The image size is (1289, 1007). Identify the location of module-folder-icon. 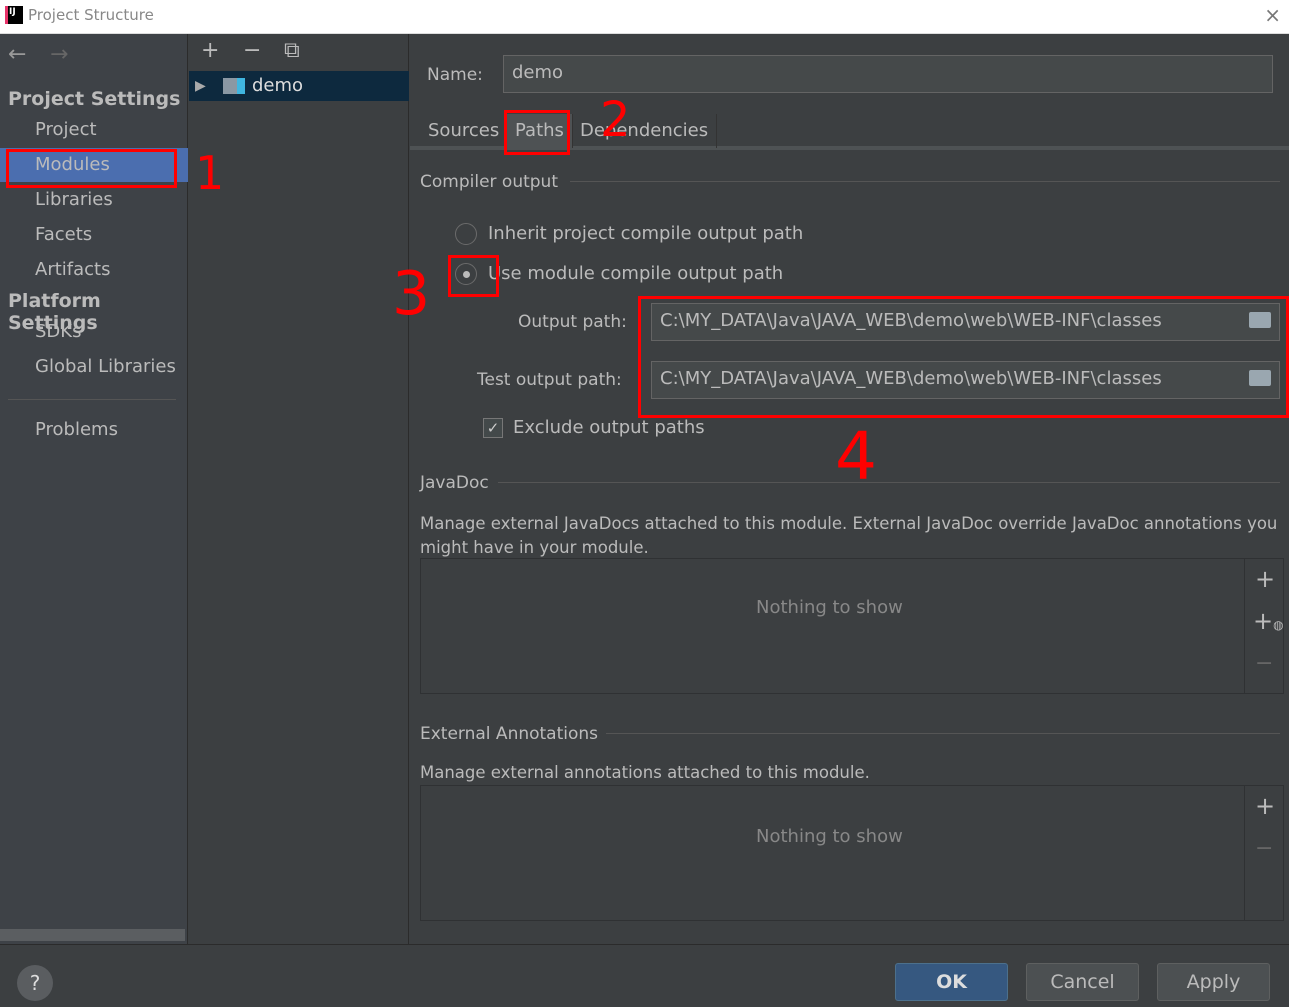
(234, 86).